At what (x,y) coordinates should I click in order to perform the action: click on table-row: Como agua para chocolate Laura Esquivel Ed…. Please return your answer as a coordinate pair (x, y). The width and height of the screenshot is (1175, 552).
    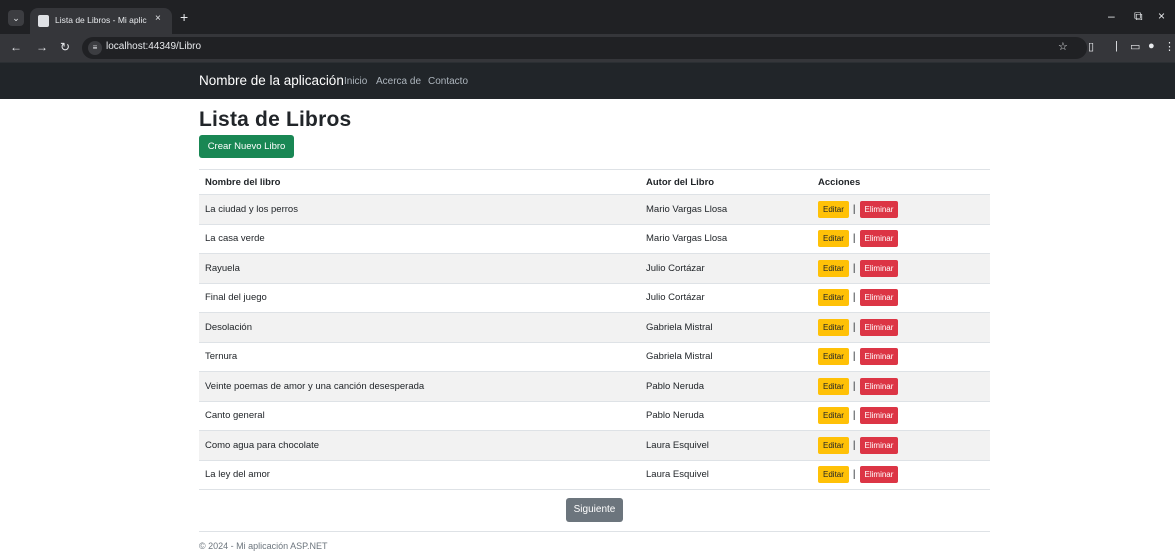
    Looking at the image, I should click on (594, 445).